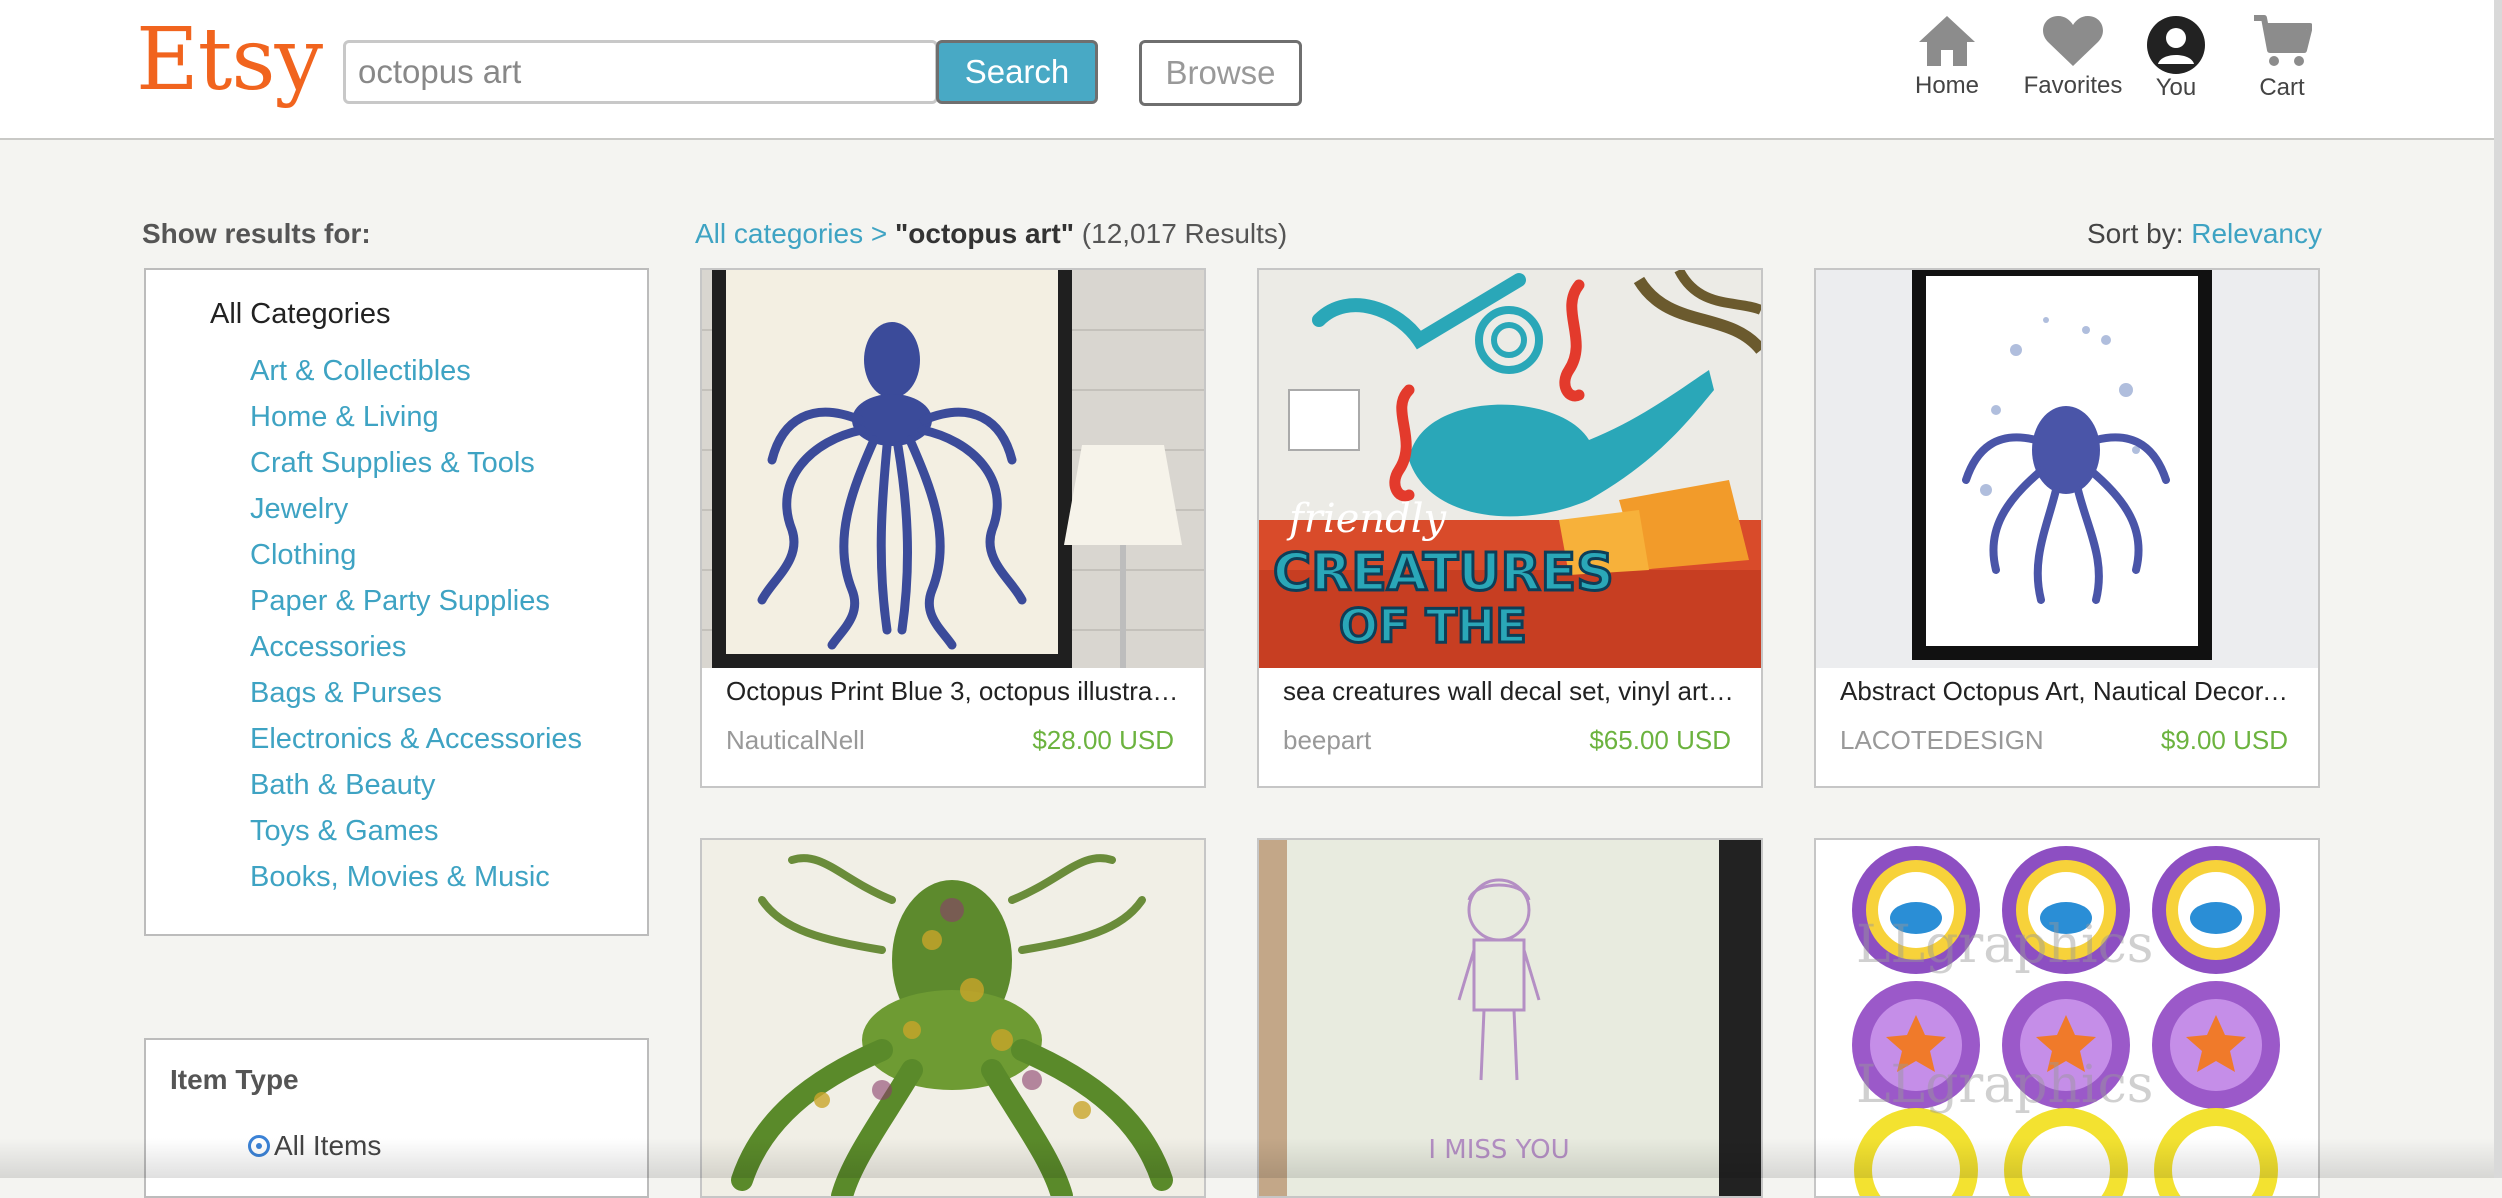  I want to click on category-link: Books, Movies & Music, so click(416, 877).